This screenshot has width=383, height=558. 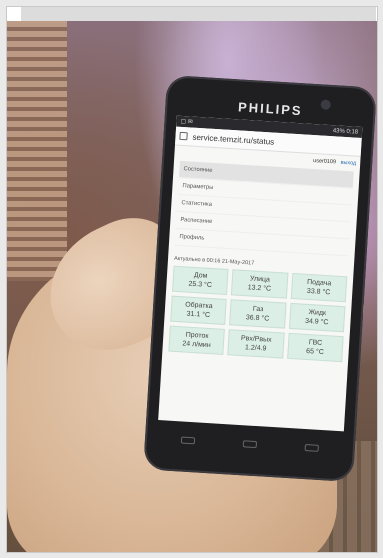 I want to click on recents-button, so click(x=311, y=447).